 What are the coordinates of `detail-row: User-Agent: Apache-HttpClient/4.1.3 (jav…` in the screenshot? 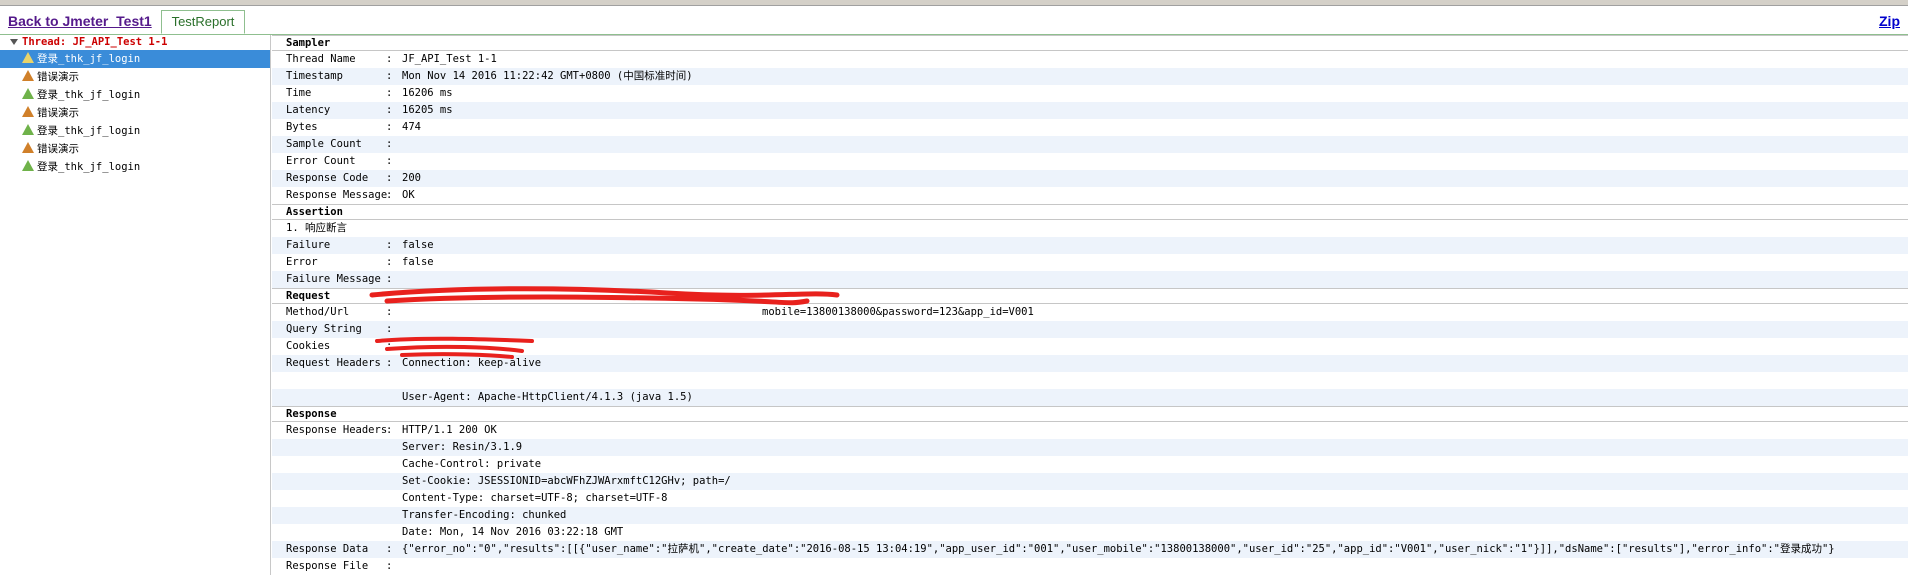 It's located at (1090, 397).